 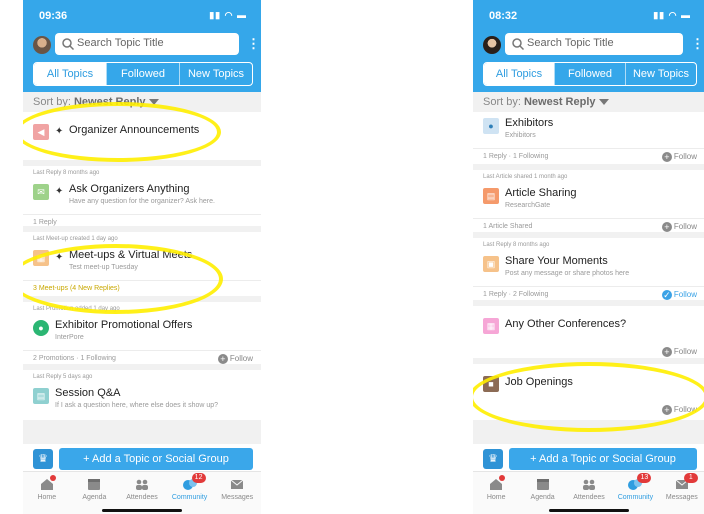 What do you see at coordinates (47, 497) in the screenshot?
I see `nav-label: Home` at bounding box center [47, 497].